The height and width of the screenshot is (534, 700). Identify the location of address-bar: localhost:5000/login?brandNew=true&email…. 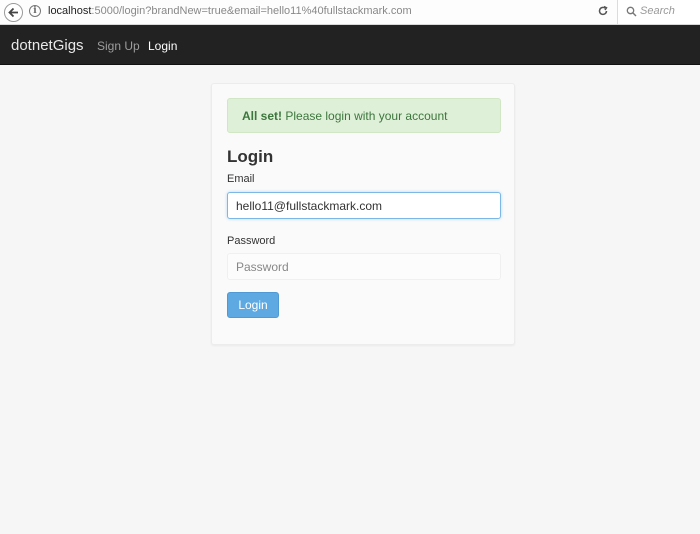
(230, 11).